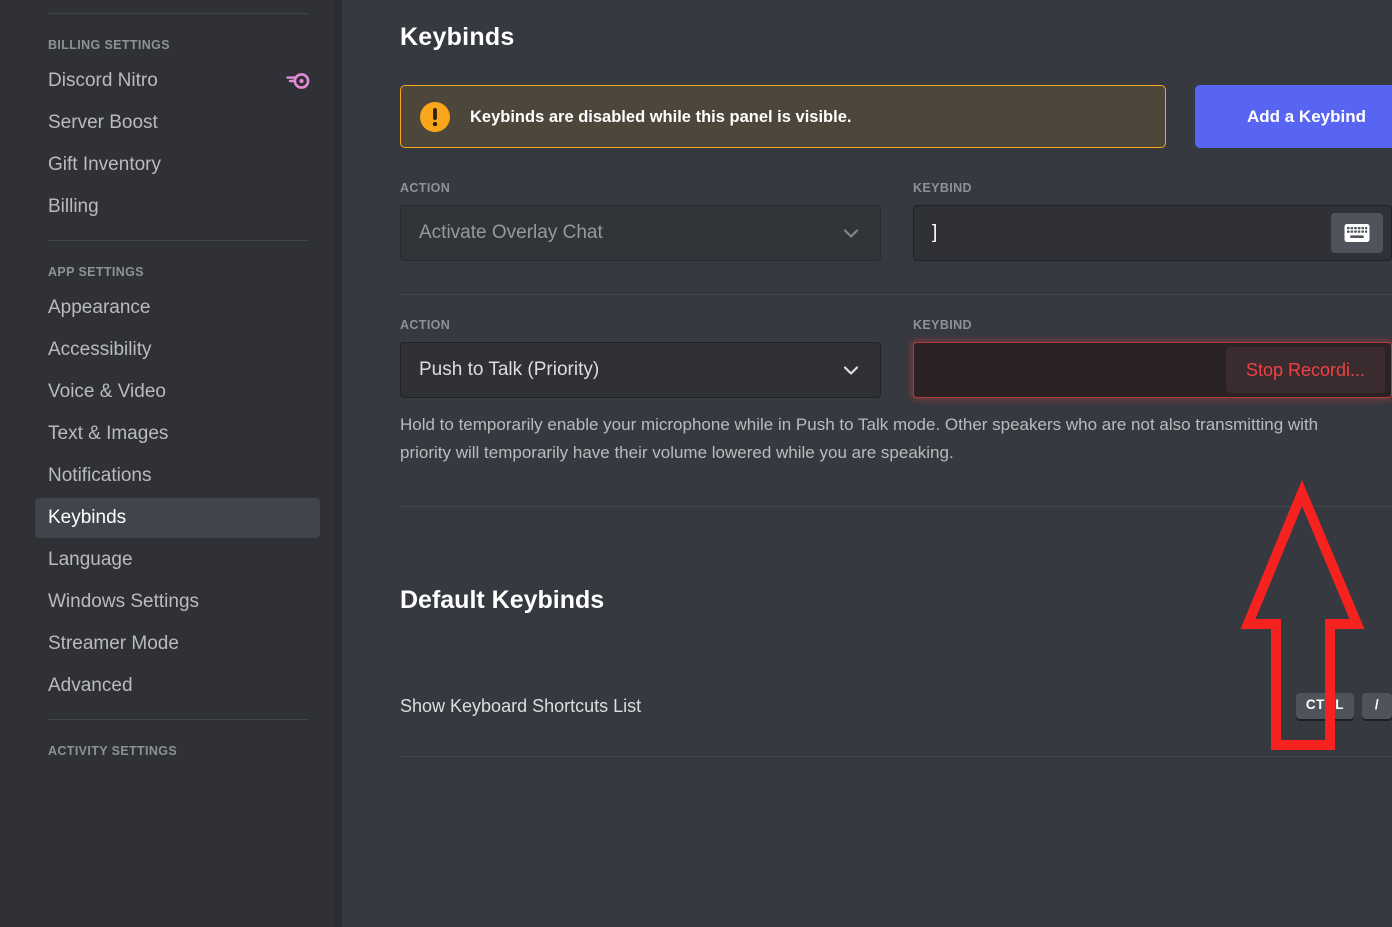  What do you see at coordinates (124, 601) in the screenshot?
I see `sidebar-item-label: Windows Settings` at bounding box center [124, 601].